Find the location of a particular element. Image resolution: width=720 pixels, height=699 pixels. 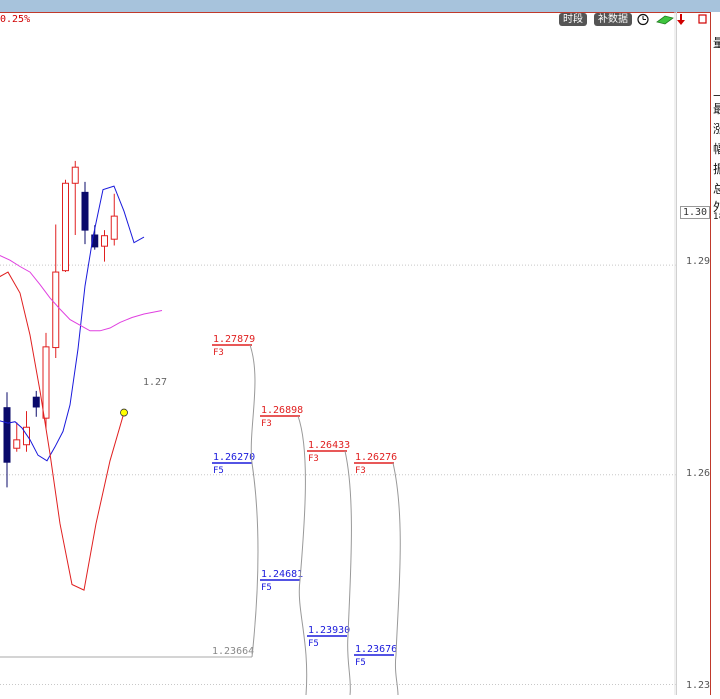

fib-level-value: 1.24681 is located at coordinates (282, 574).